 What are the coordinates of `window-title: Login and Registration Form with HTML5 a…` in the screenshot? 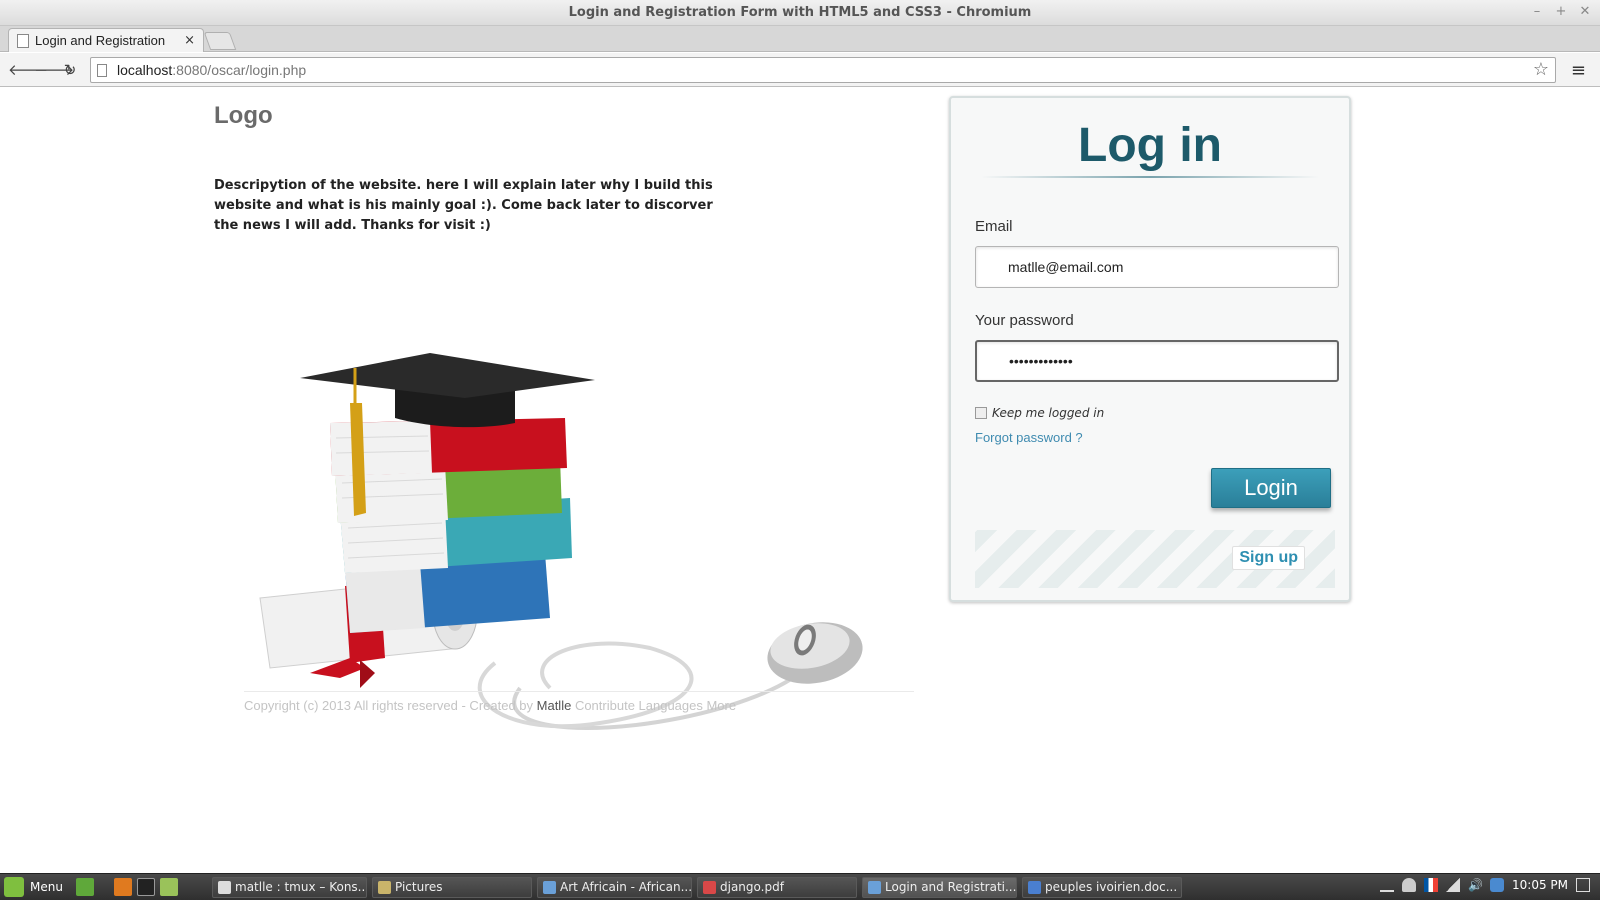 It's located at (800, 12).